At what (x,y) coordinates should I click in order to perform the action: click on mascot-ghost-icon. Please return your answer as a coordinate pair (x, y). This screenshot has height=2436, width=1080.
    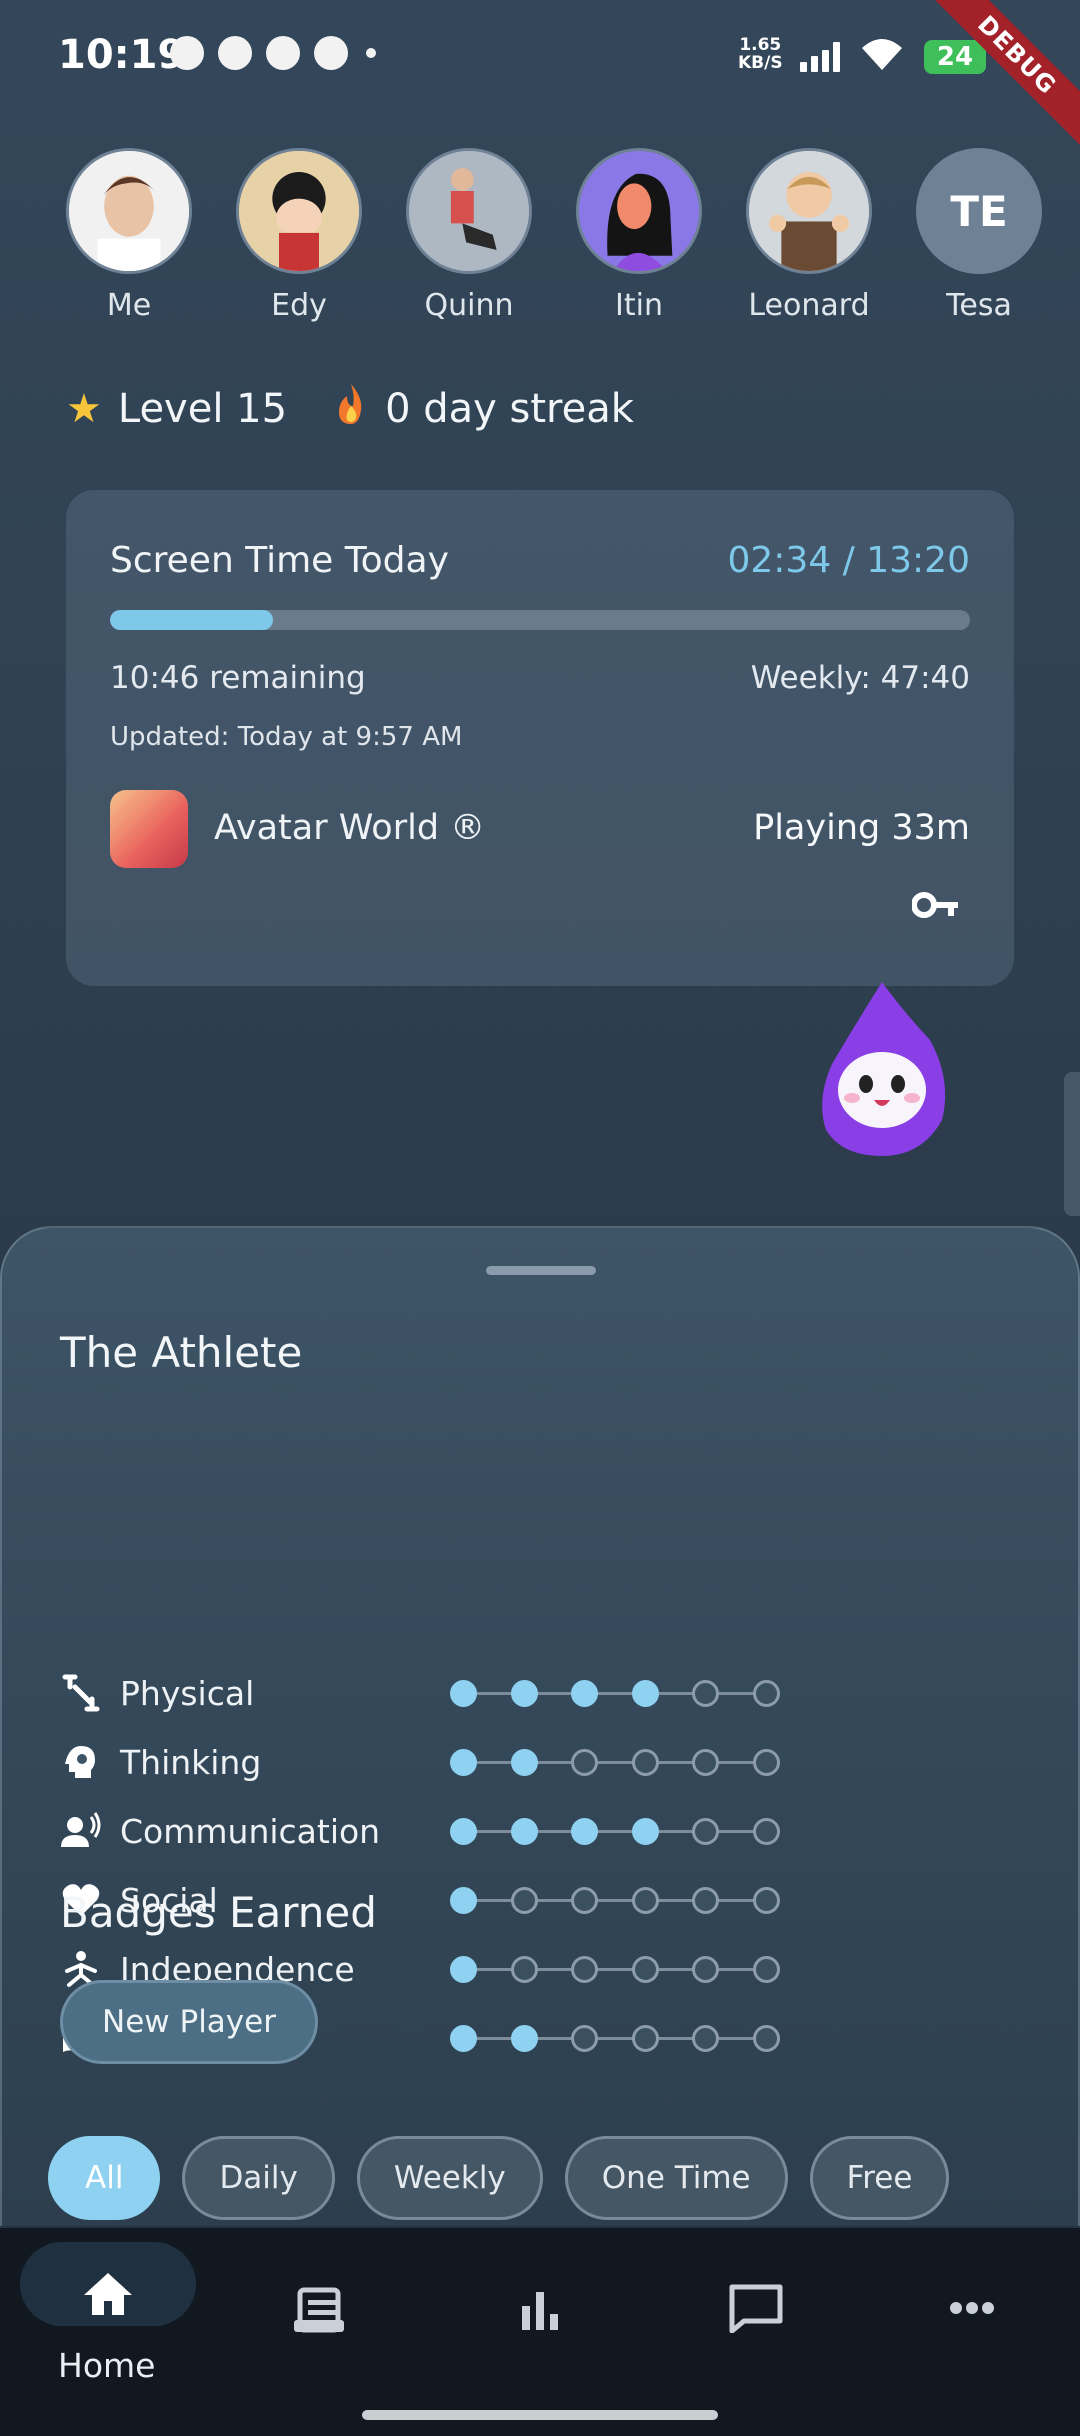
    Looking at the image, I should click on (882, 1070).